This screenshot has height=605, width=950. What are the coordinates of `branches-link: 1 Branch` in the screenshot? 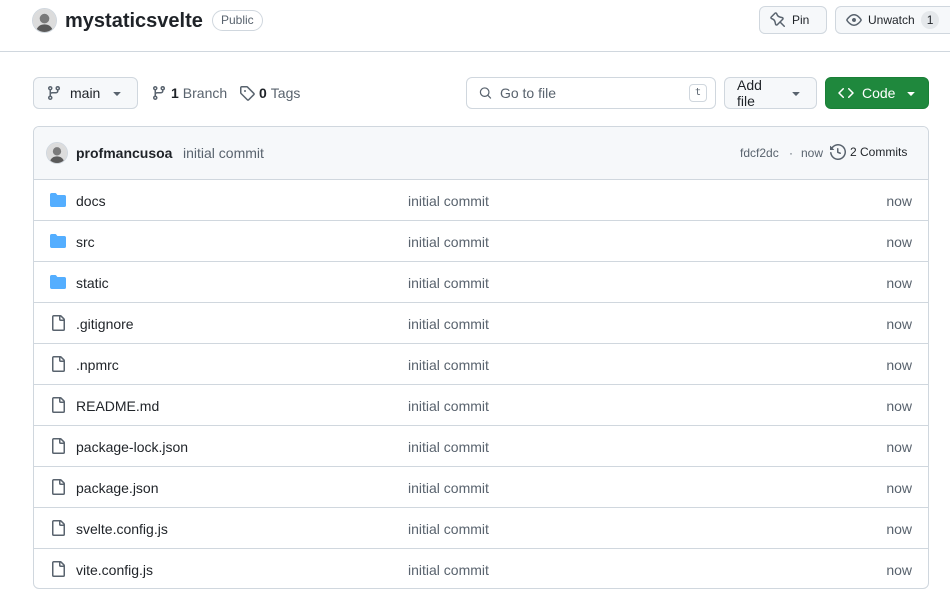 It's located at (189, 93).